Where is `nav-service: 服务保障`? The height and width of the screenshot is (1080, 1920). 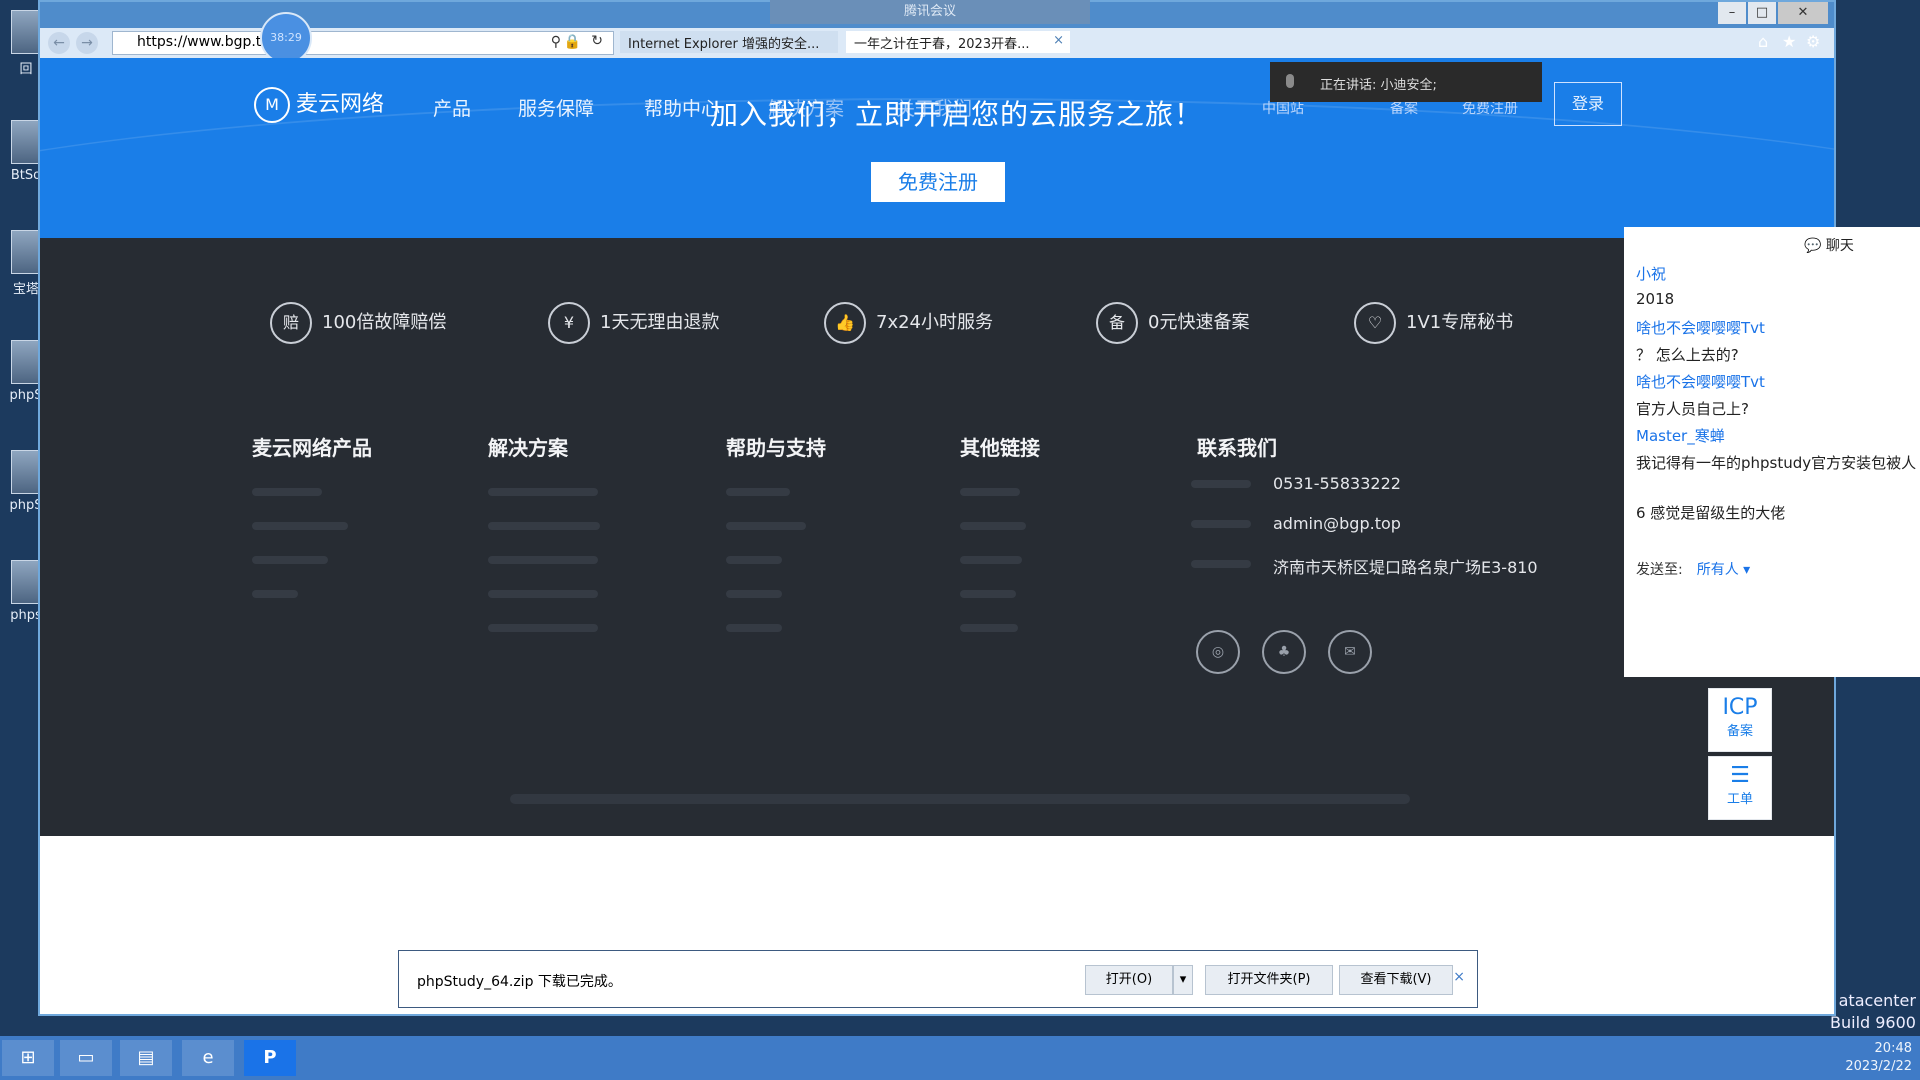 nav-service: 服务保障 is located at coordinates (556, 107).